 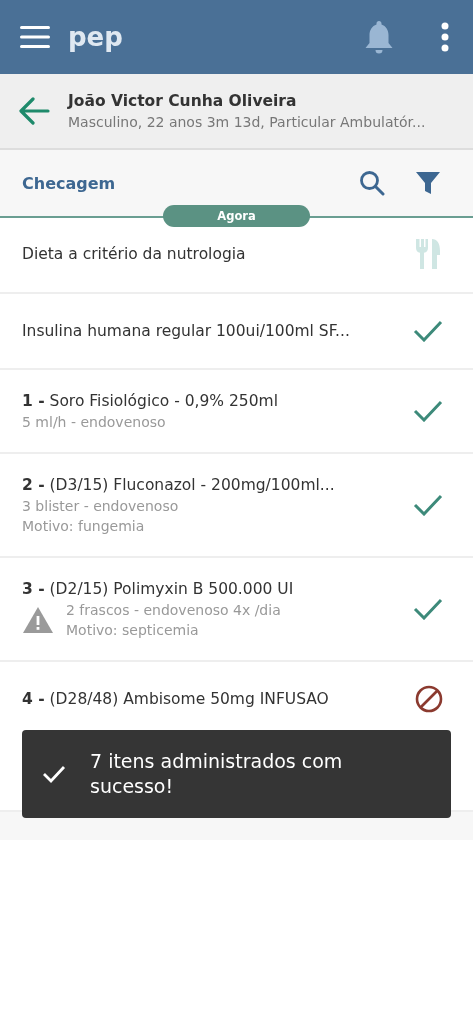 What do you see at coordinates (429, 699) in the screenshot?
I see `blocked-icon` at bounding box center [429, 699].